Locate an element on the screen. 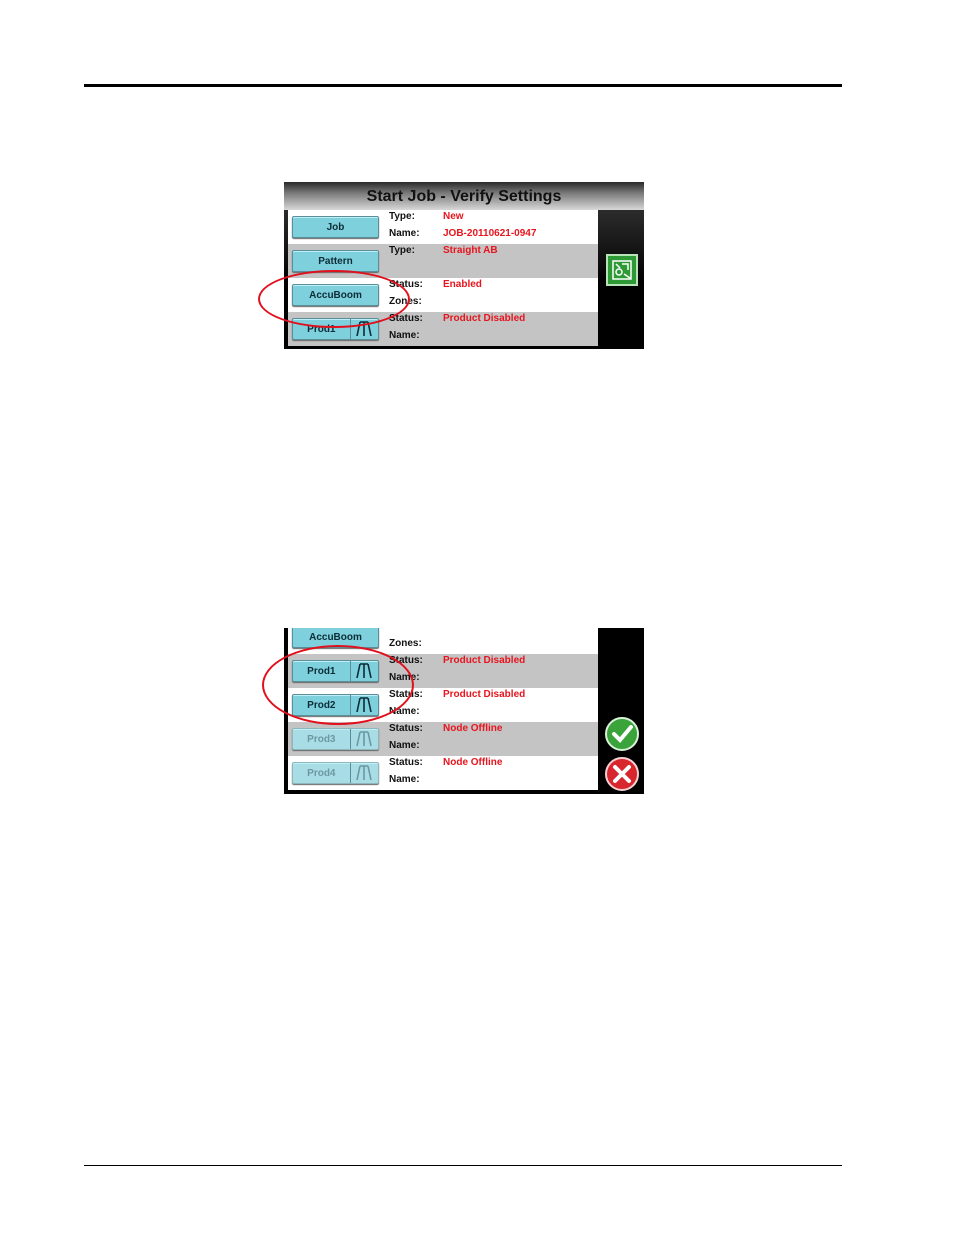 This screenshot has height=1235, width=954. prod3-button: Prod3 is located at coordinates (335, 739).